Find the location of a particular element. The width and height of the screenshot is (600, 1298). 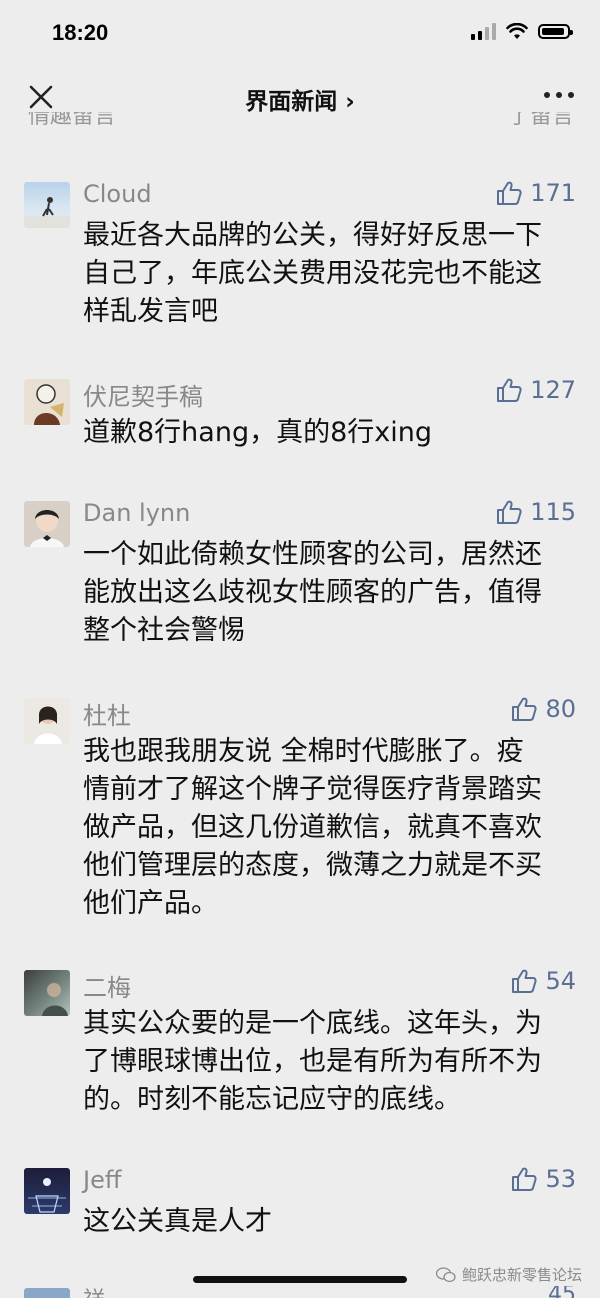

like-count: 80 is located at coordinates (560, 709).